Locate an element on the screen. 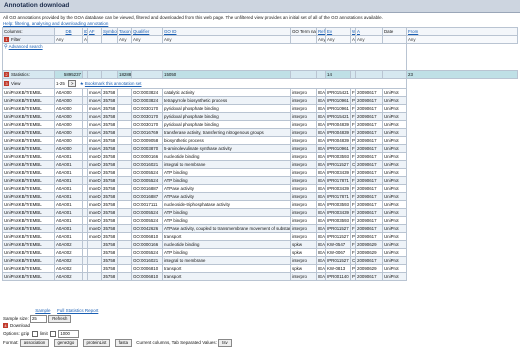  limit-input: 1000 is located at coordinates (69, 334).